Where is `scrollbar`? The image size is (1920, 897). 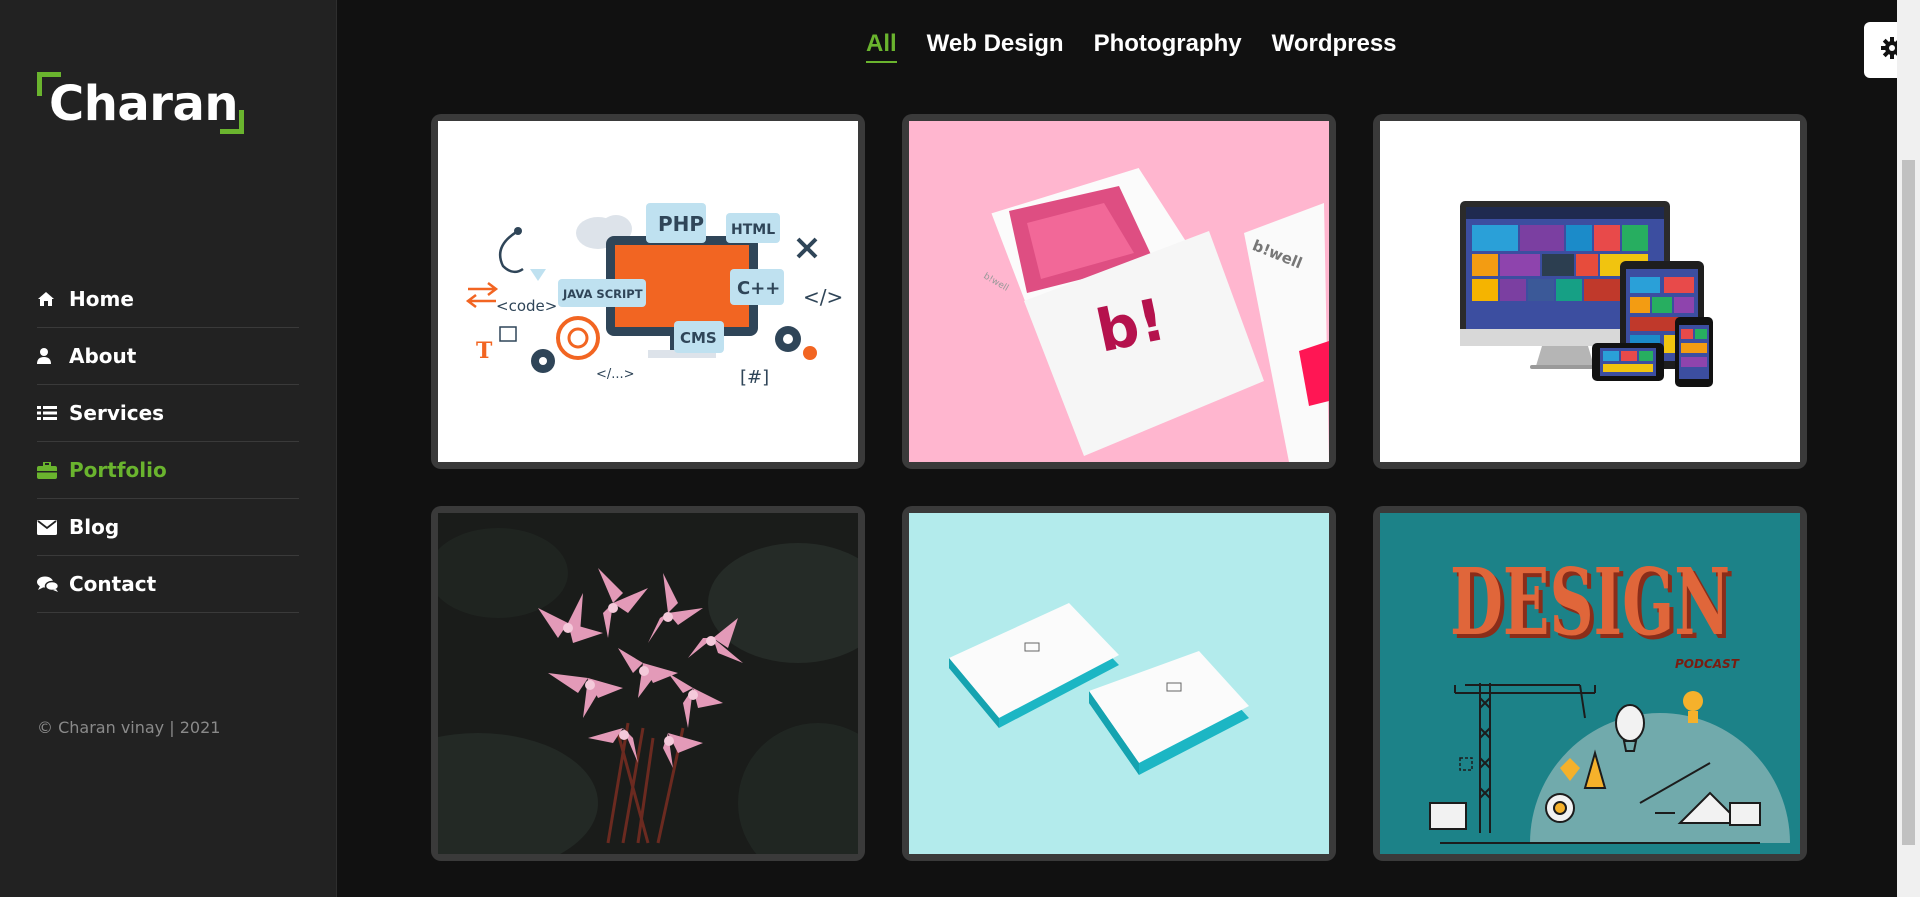 scrollbar is located at coordinates (1908, 448).